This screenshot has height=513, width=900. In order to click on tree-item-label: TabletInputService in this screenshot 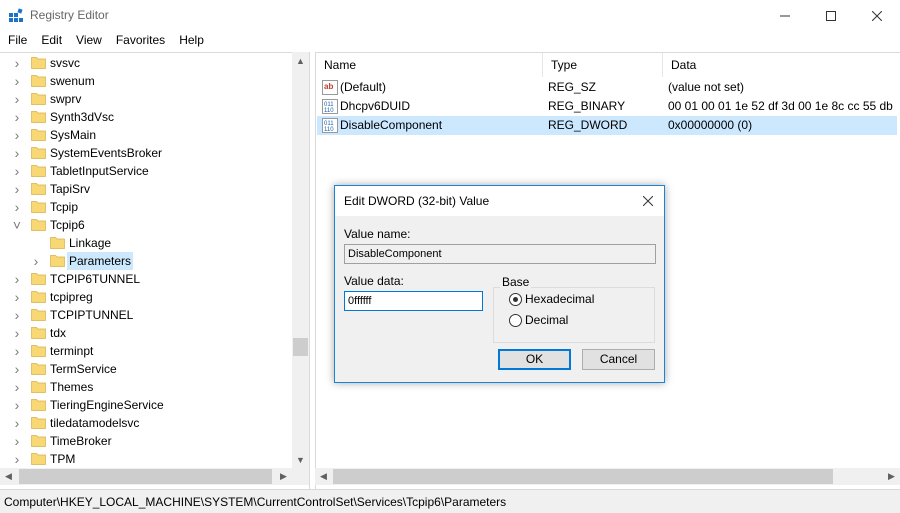, I will do `click(99, 171)`.